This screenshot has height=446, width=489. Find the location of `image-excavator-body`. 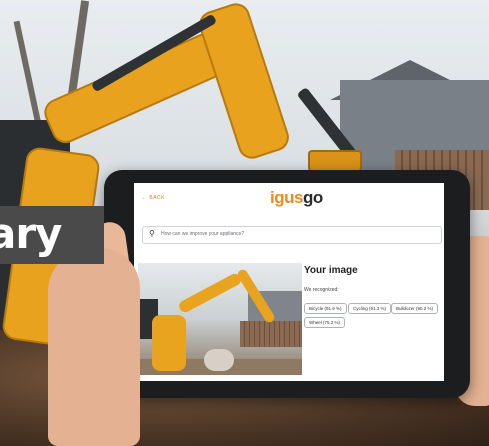

image-excavator-body is located at coordinates (169, 343).